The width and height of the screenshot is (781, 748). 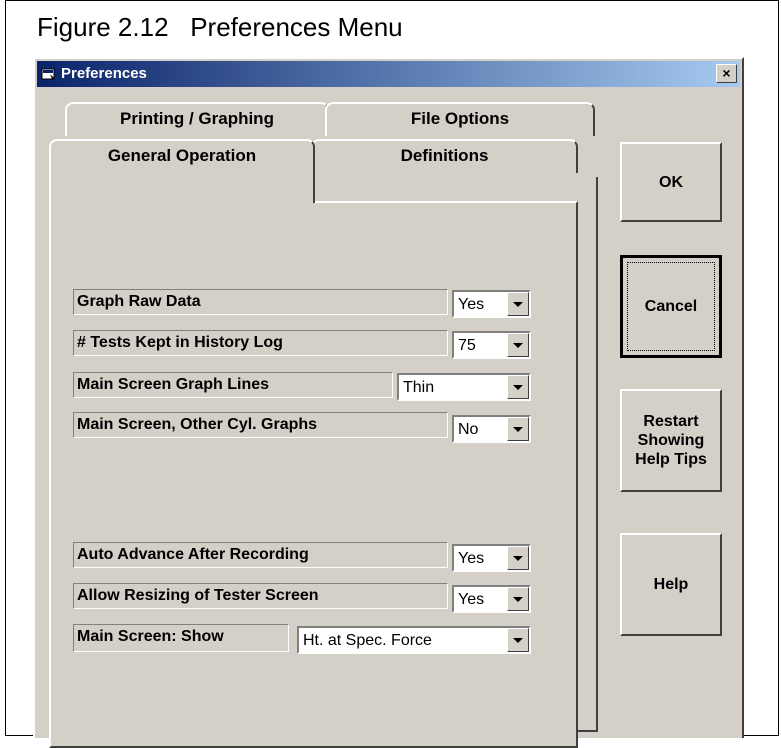 I want to click on ok-button: OK, so click(x=671, y=182).